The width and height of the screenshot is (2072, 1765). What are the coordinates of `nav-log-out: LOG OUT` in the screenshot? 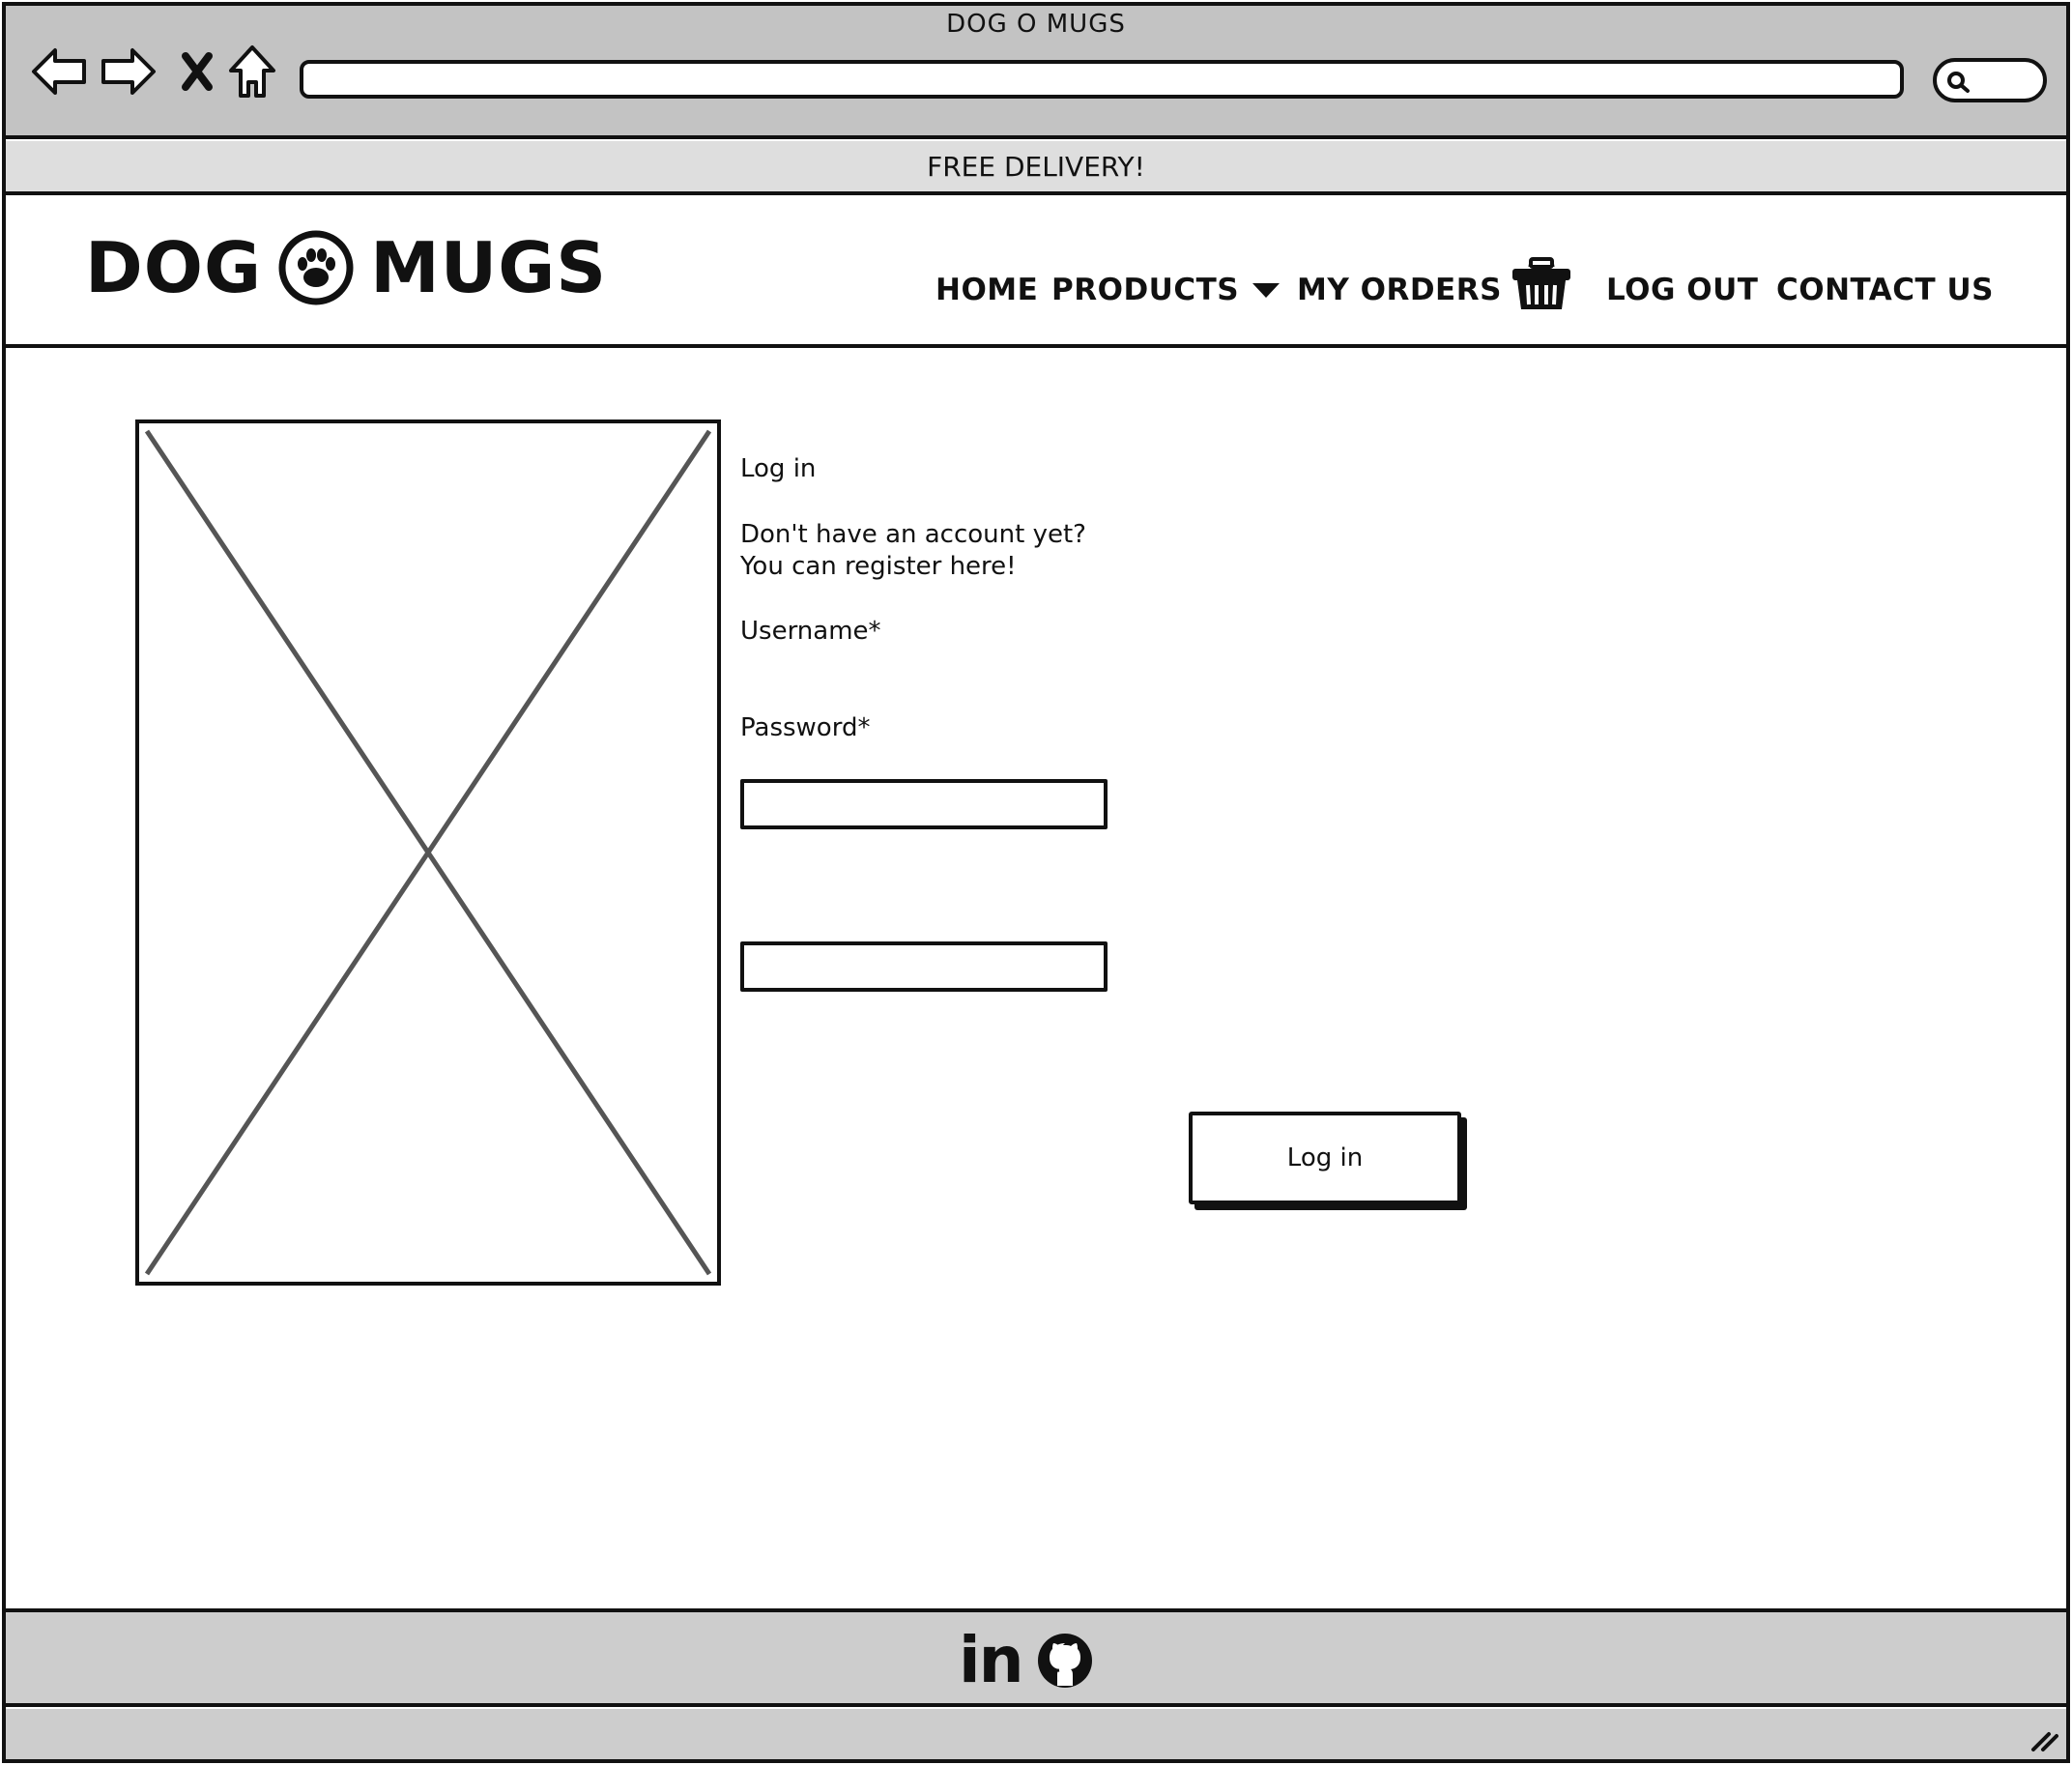 It's located at (1682, 290).